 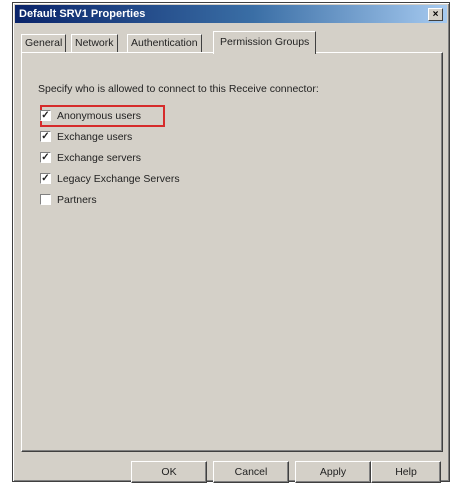 What do you see at coordinates (95, 137) in the screenshot?
I see `checkbox-label: Exchange users` at bounding box center [95, 137].